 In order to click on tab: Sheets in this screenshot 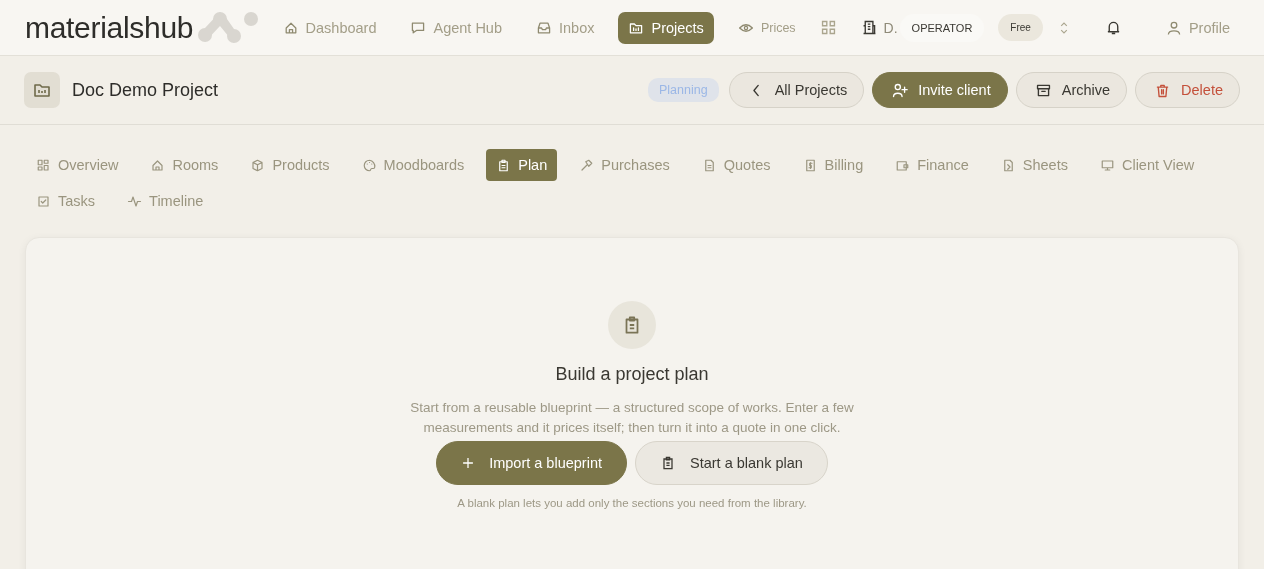, I will do `click(1034, 165)`.